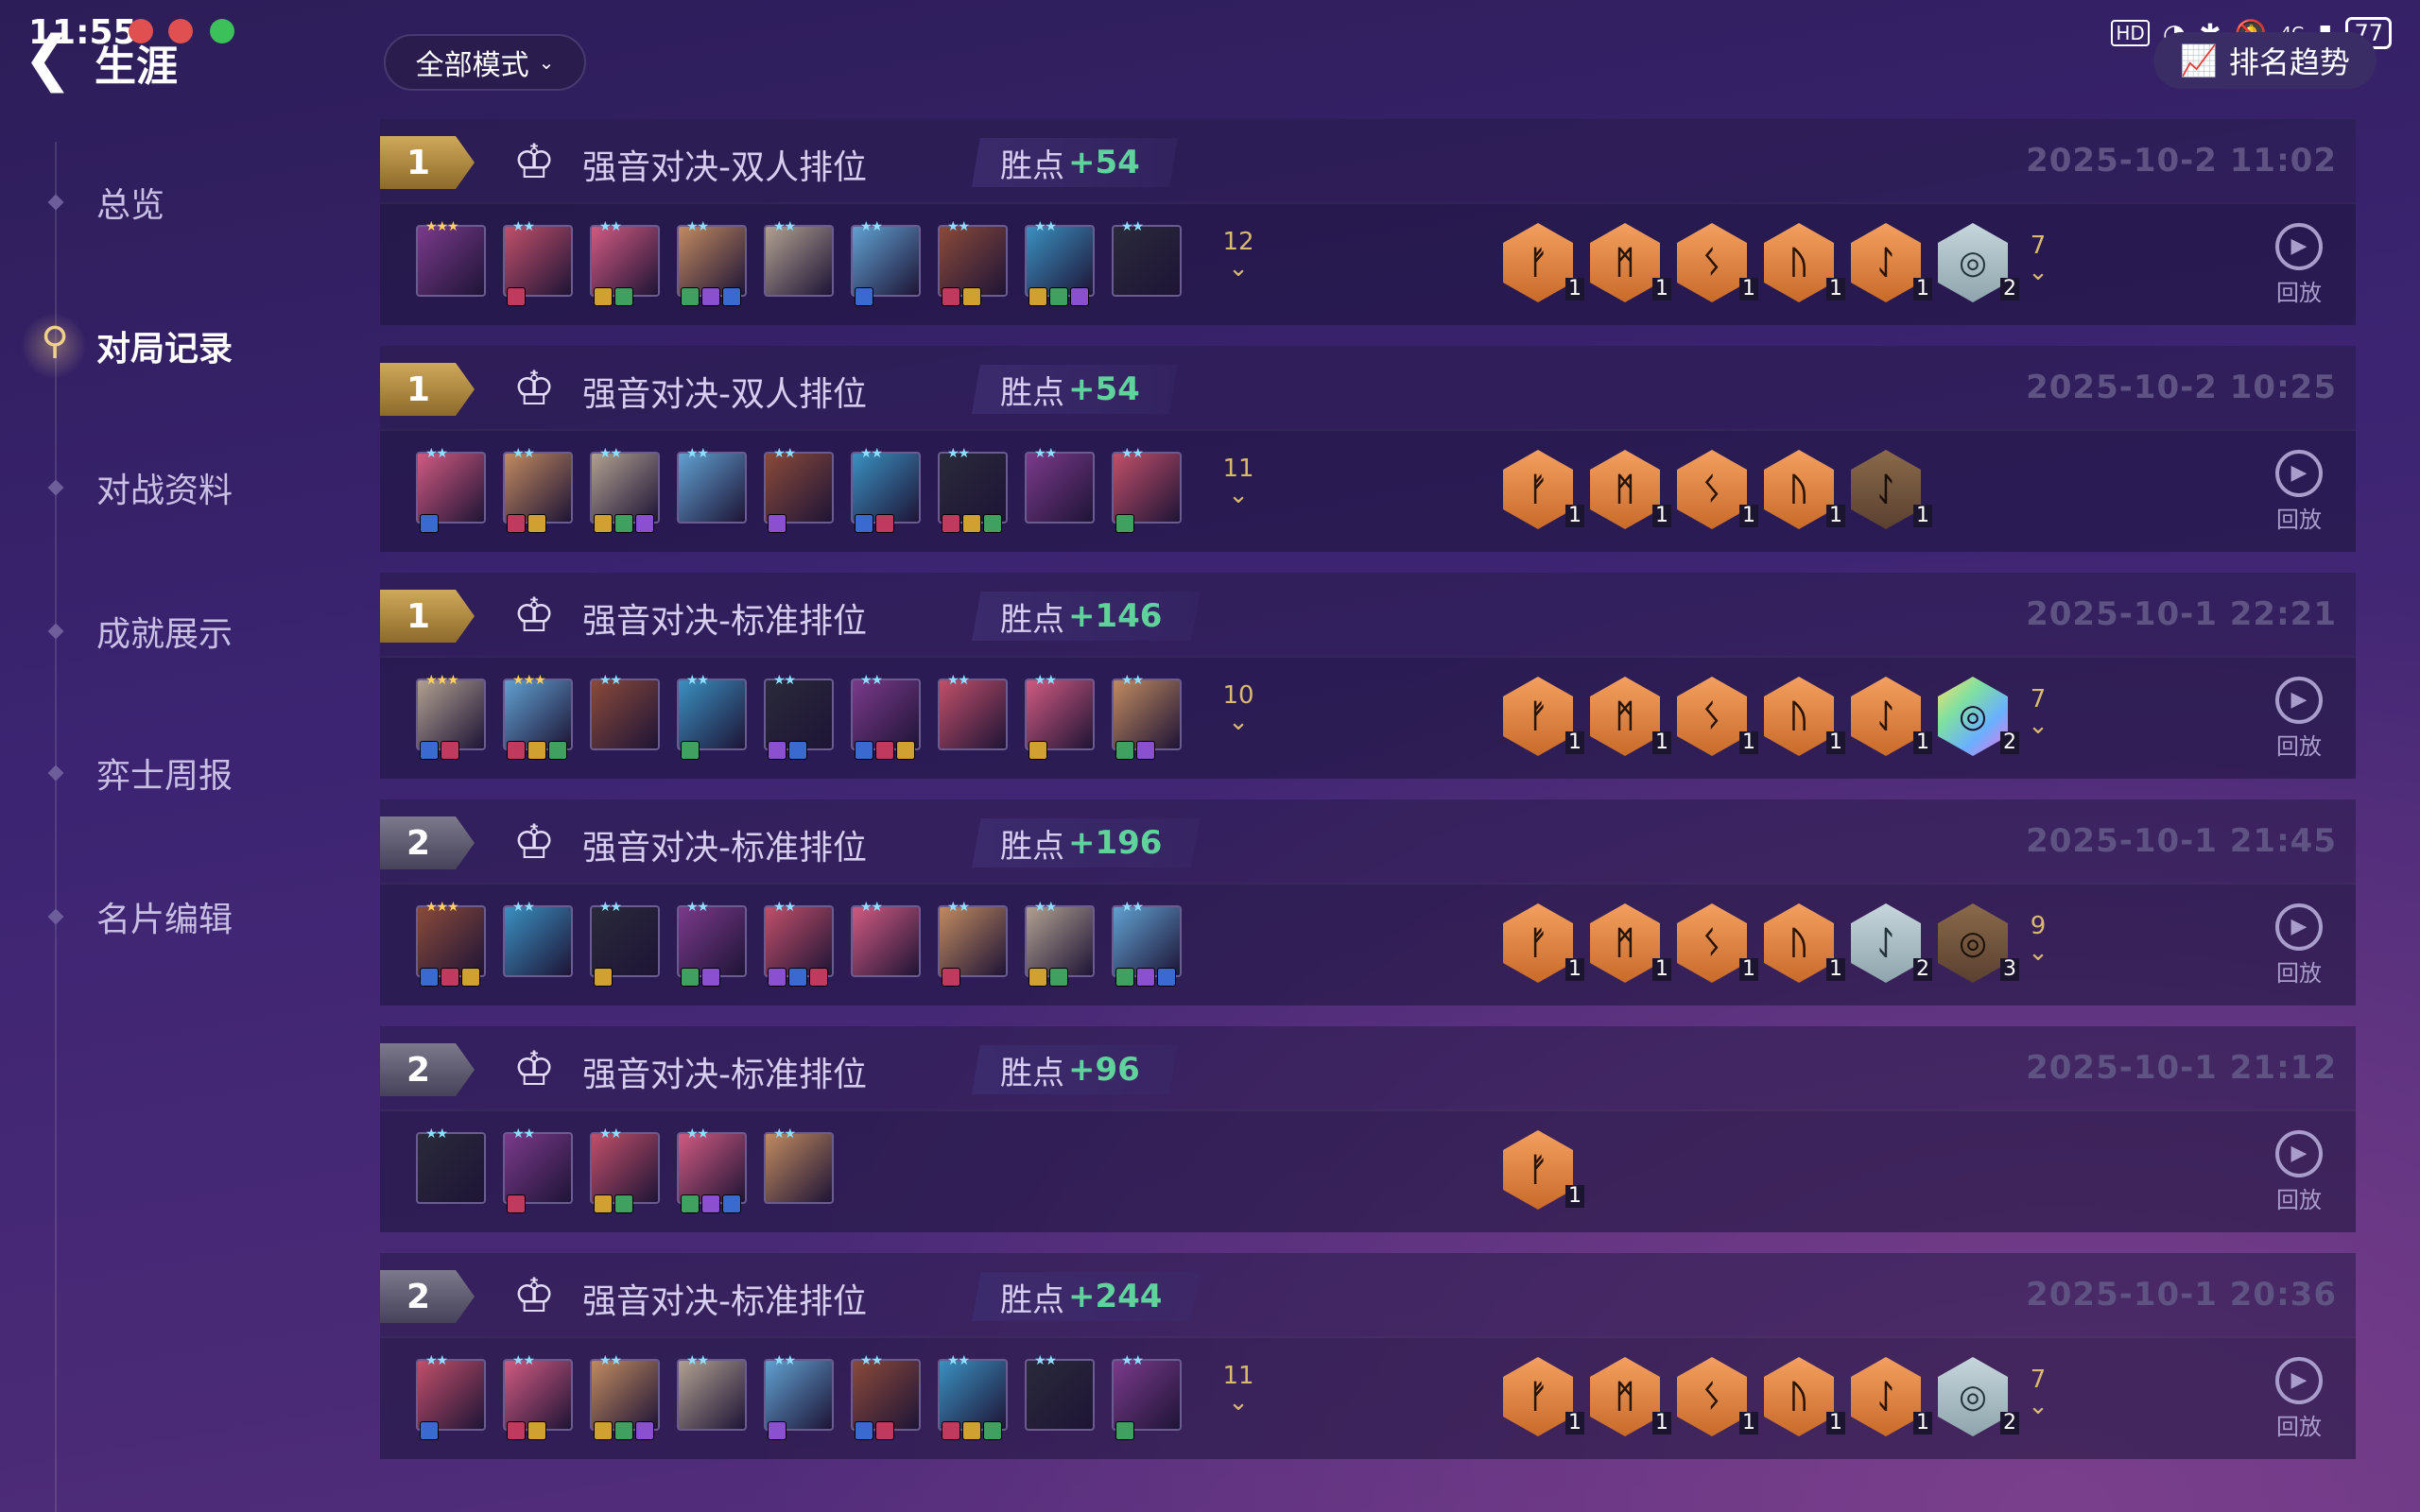 The image size is (2420, 1512). What do you see at coordinates (1891, 943) in the screenshot?
I see `trait-badge: ᛇ 2` at bounding box center [1891, 943].